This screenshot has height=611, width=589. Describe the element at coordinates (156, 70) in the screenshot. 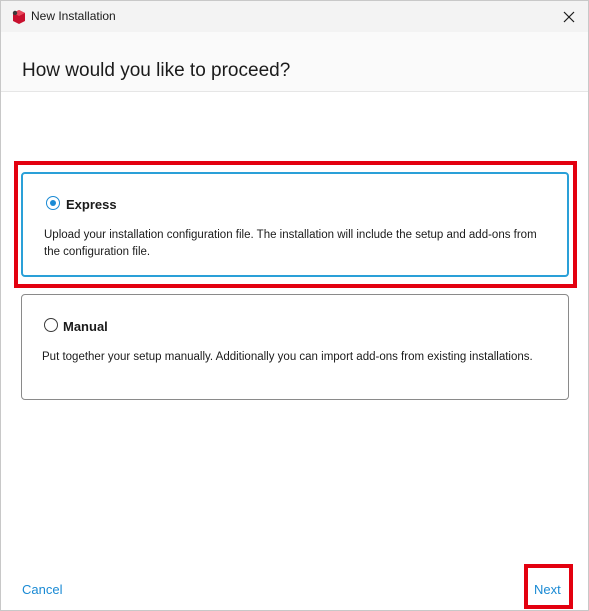

I see `page-title: How would you like to proceed?` at that location.